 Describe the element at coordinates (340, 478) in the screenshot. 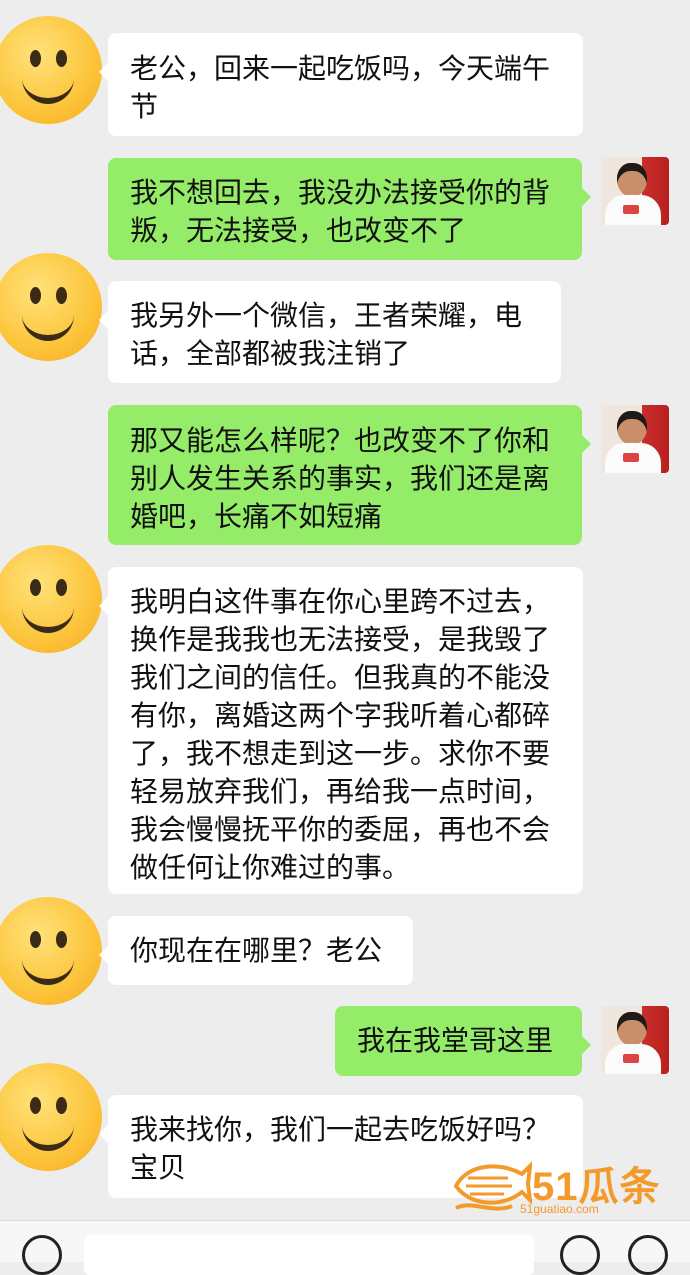

I see `message-text: 那又能怎么样呢？也改变不了你和别人发生关系的事实，我们还是离婚吧，长痛不如短痛` at that location.